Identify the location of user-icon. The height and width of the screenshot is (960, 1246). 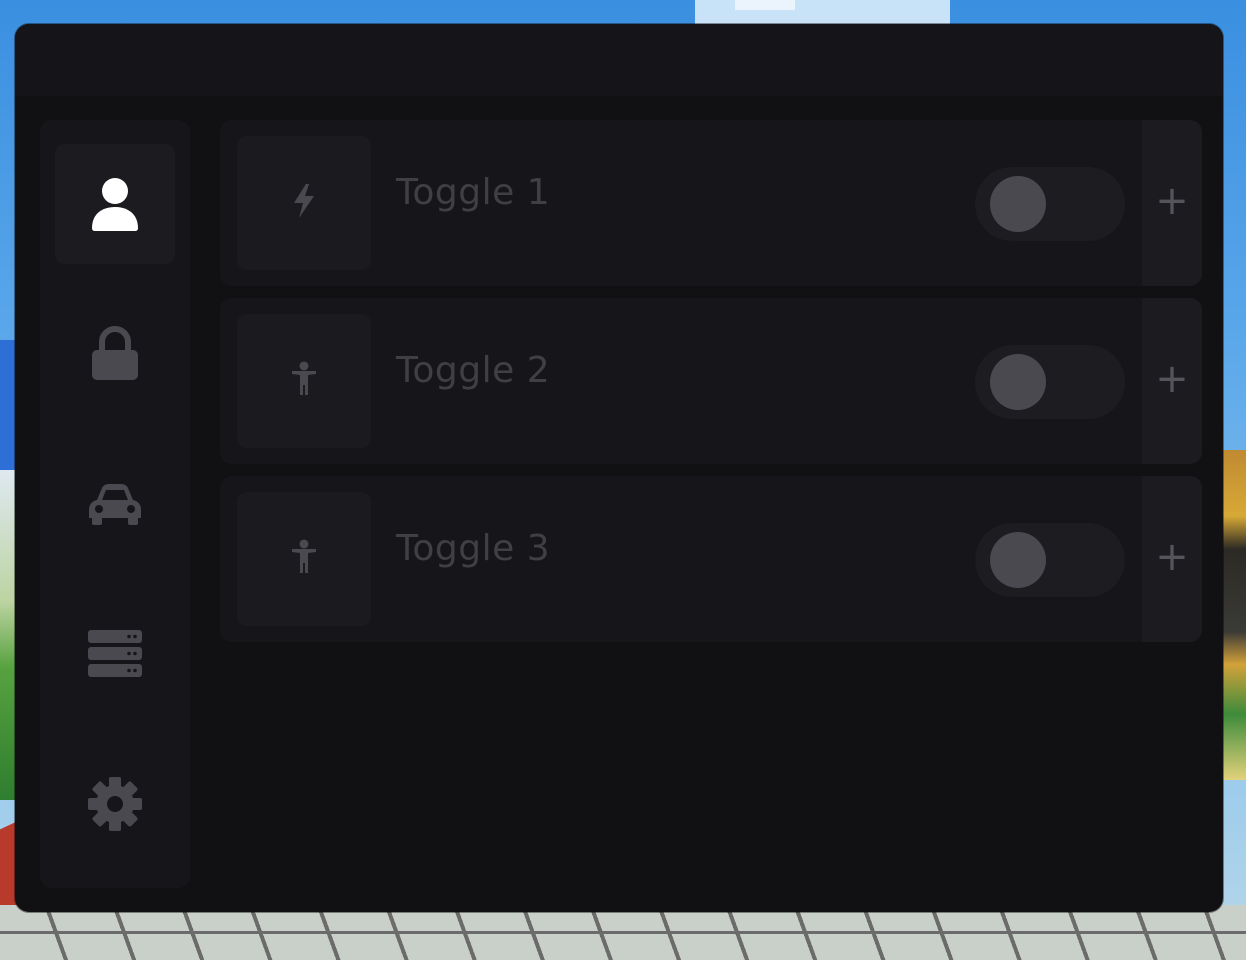
(115, 204).